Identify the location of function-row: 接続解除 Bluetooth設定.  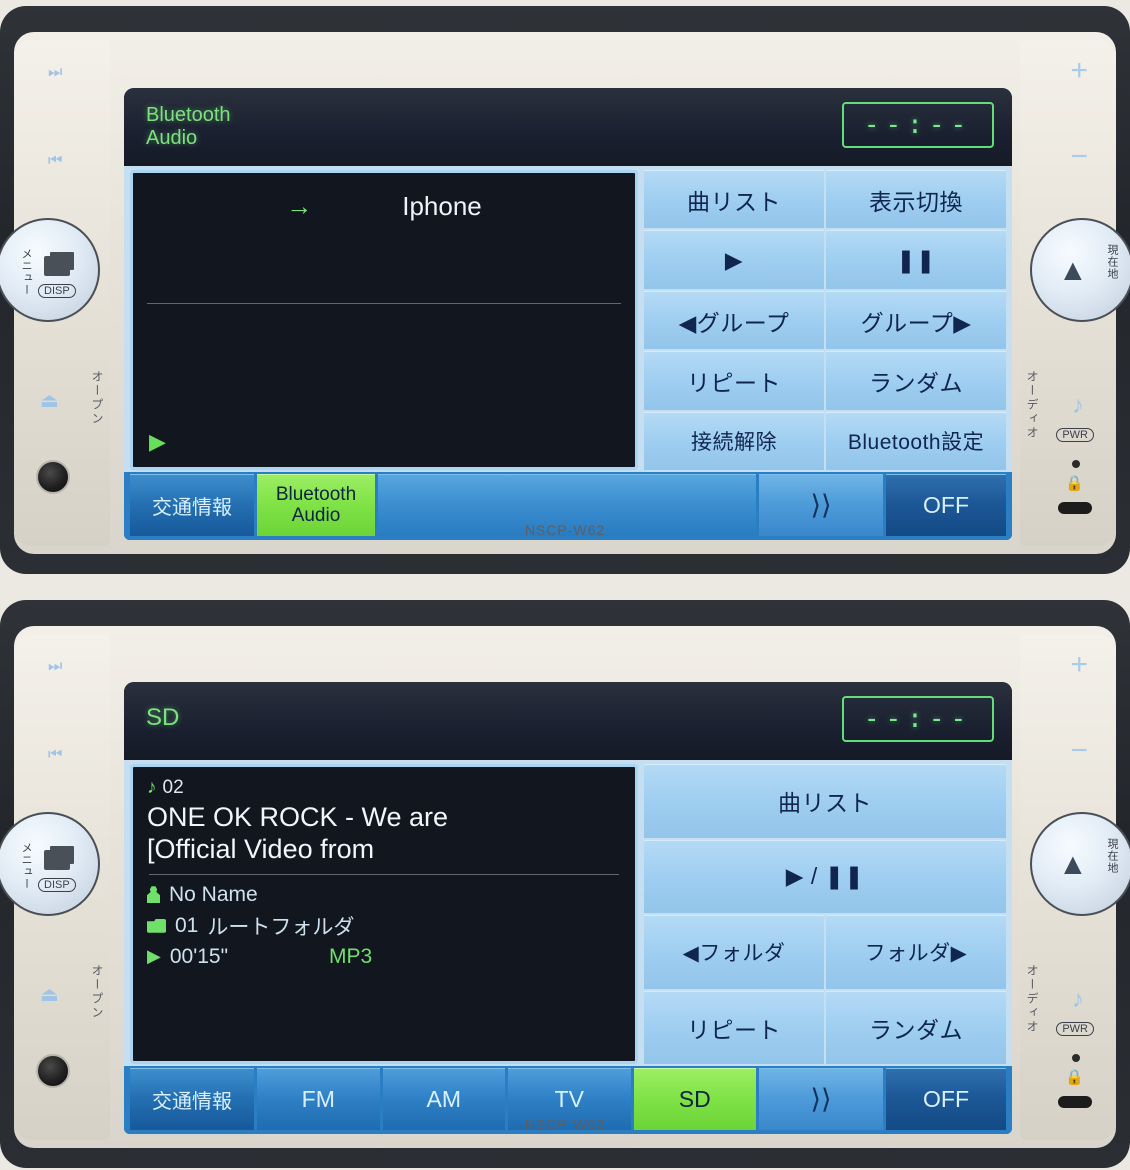
(825, 441).